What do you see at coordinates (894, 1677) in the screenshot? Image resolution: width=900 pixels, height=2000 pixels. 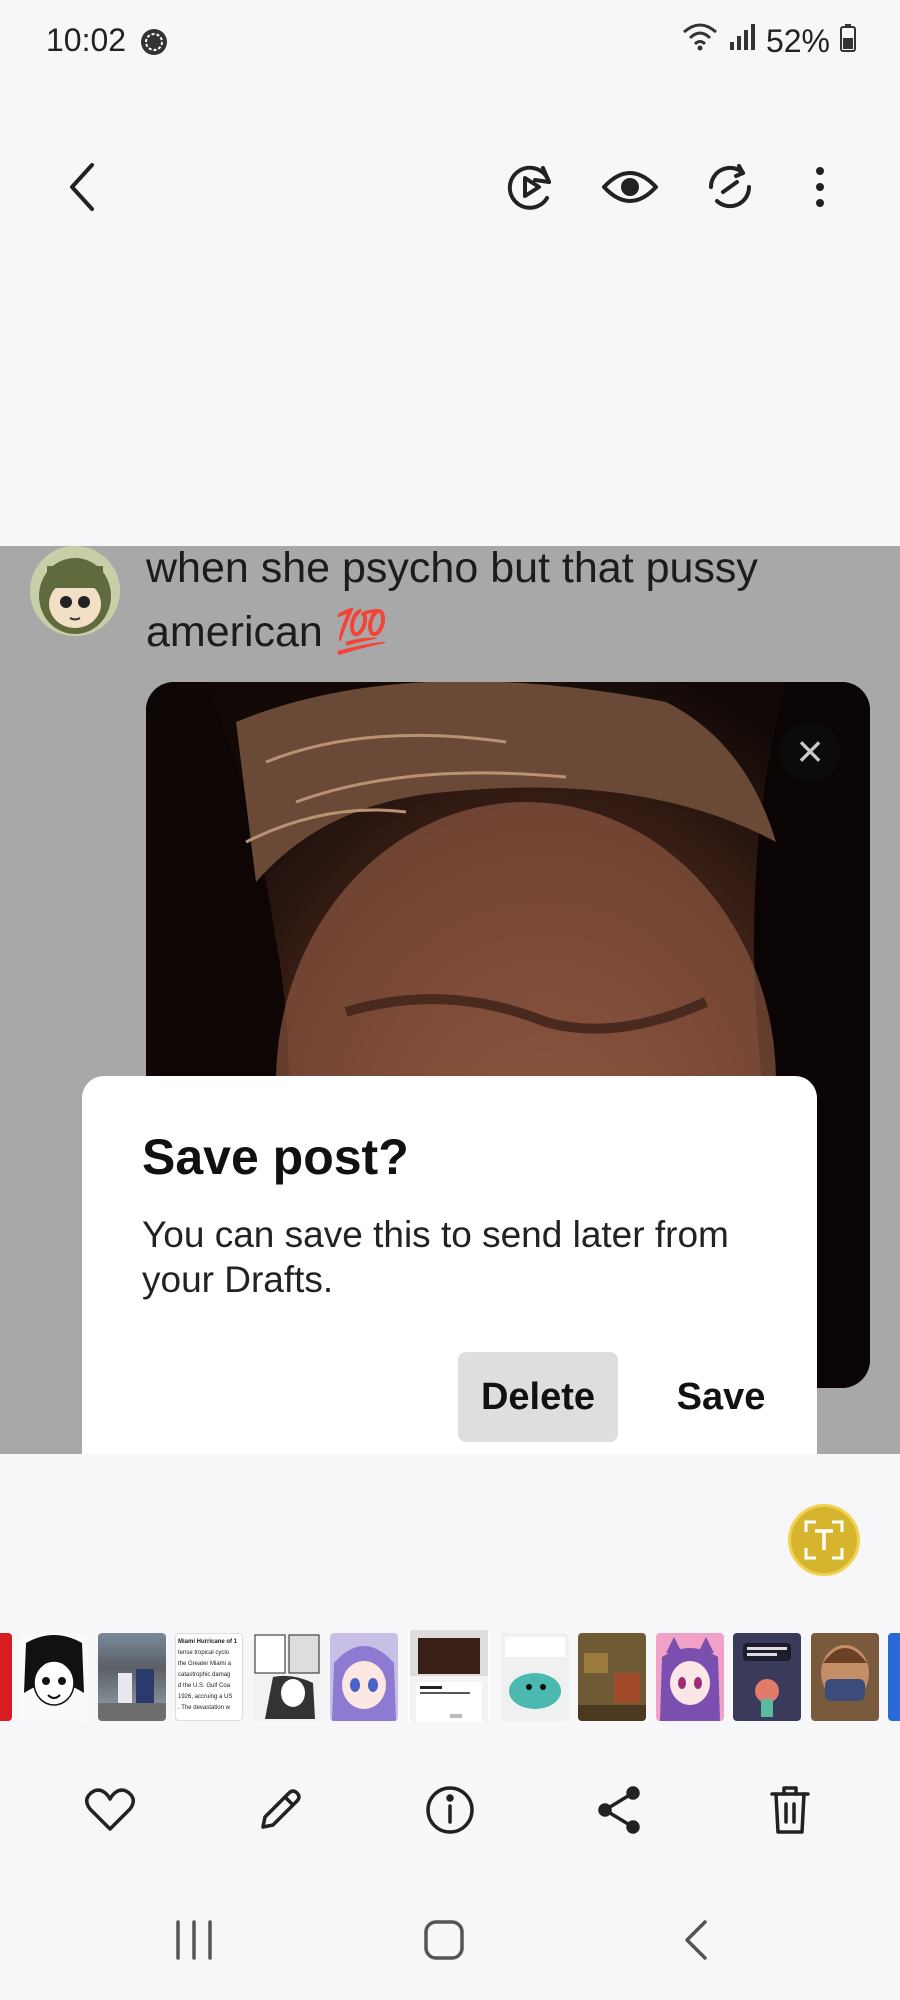 I see `thumb-blue-partial` at bounding box center [894, 1677].